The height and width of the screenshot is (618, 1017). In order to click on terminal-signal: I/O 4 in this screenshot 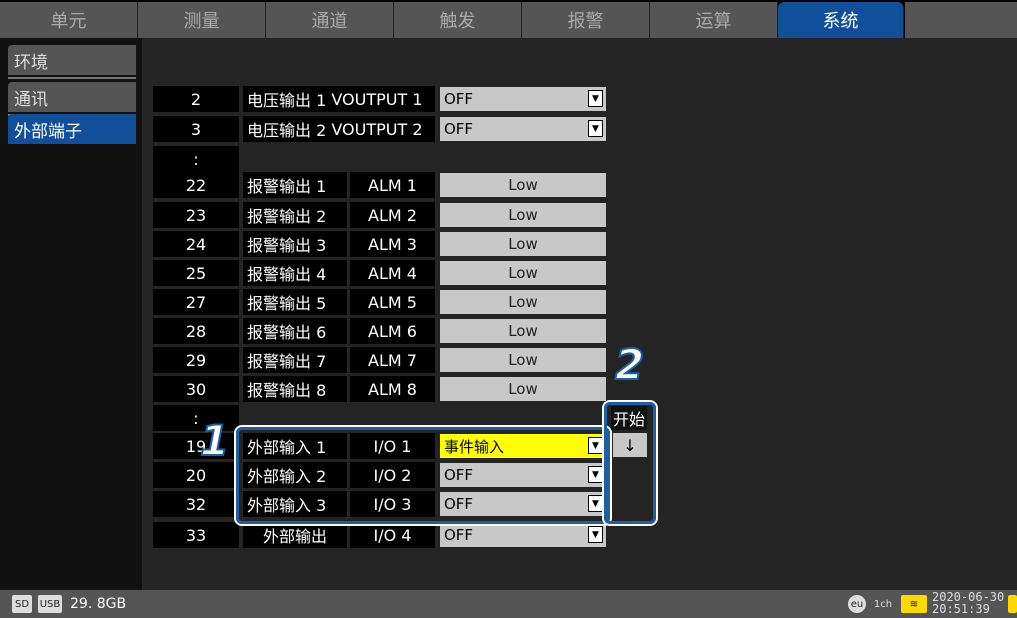, I will do `click(392, 535)`.